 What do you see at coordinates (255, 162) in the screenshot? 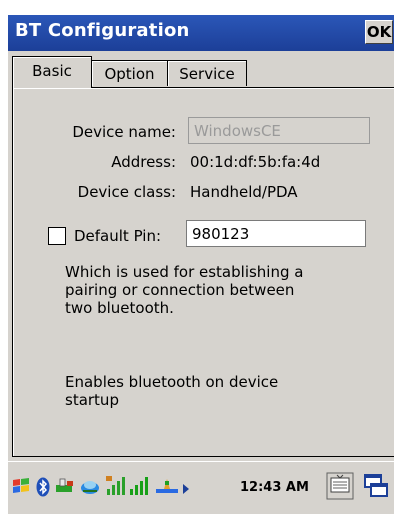
I see `address-value: 00:1d:df:5b:fa:4d` at bounding box center [255, 162].